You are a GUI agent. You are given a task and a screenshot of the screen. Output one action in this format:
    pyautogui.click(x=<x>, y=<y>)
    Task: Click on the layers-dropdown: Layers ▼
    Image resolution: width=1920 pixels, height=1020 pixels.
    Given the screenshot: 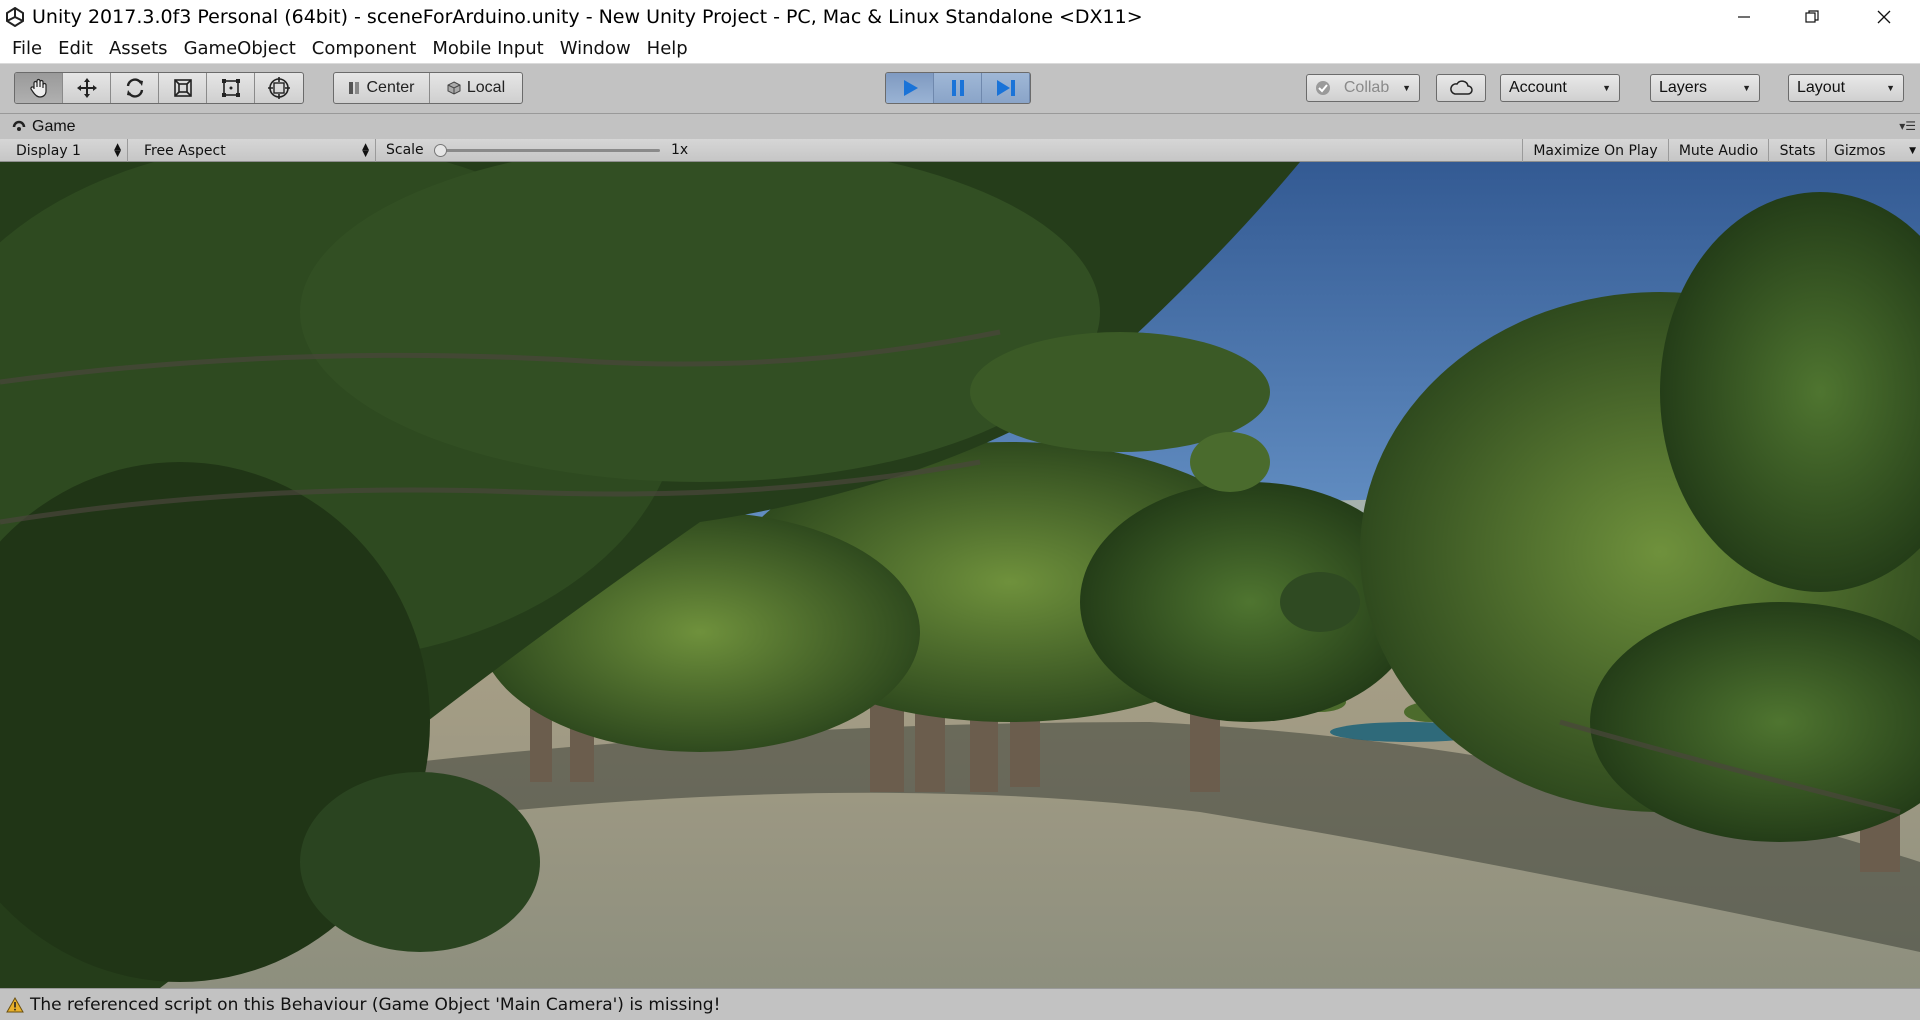 What is the action you would take?
    pyautogui.click(x=1705, y=88)
    